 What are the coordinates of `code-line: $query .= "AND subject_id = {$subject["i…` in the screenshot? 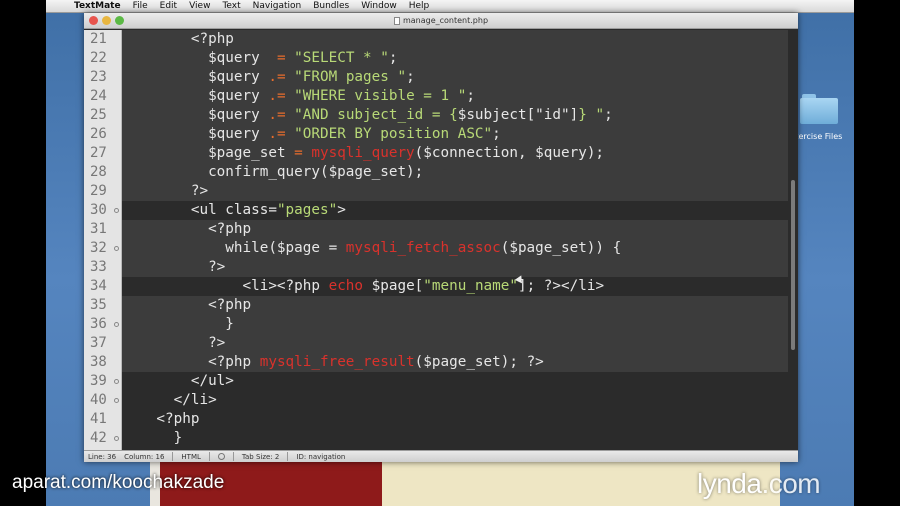 It's located at (455, 115).